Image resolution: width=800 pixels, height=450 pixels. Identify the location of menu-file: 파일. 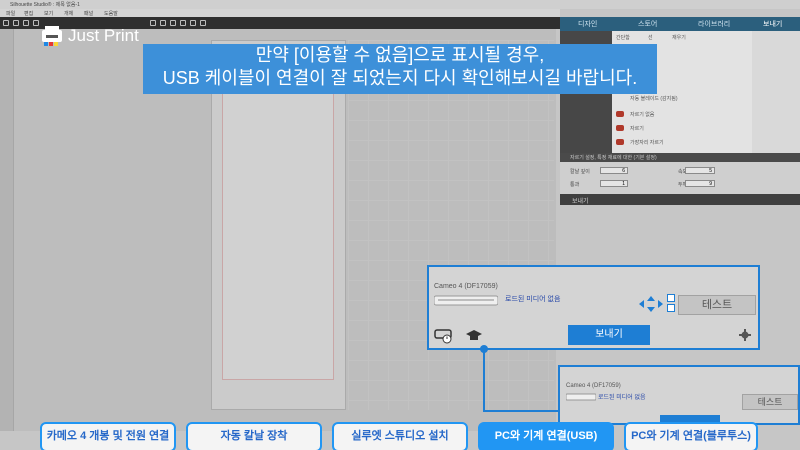
(10, 13).